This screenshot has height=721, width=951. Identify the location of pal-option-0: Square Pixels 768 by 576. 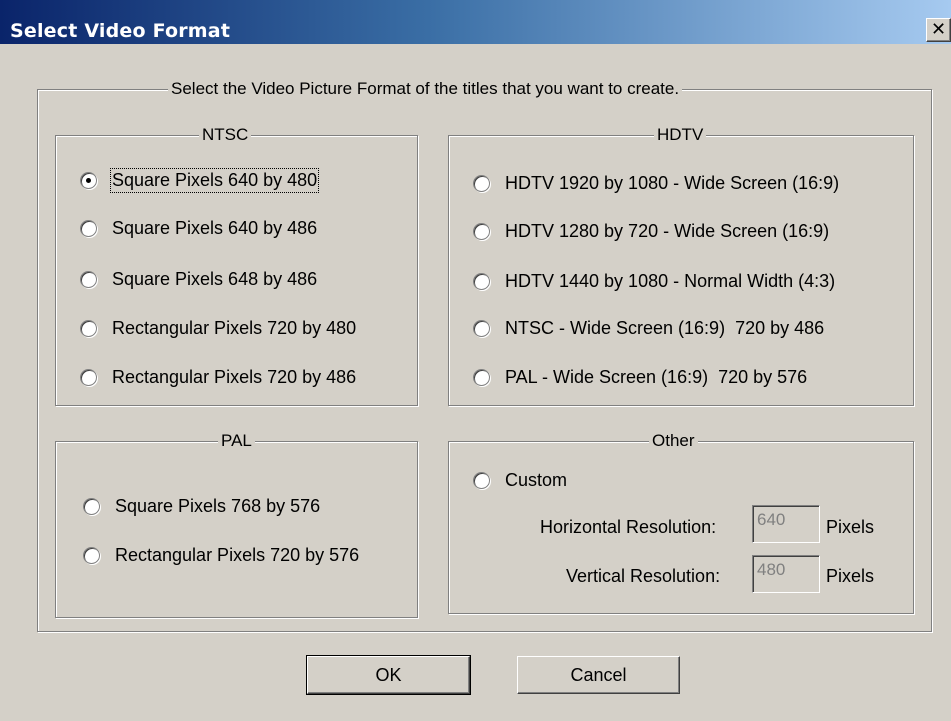
(201, 506).